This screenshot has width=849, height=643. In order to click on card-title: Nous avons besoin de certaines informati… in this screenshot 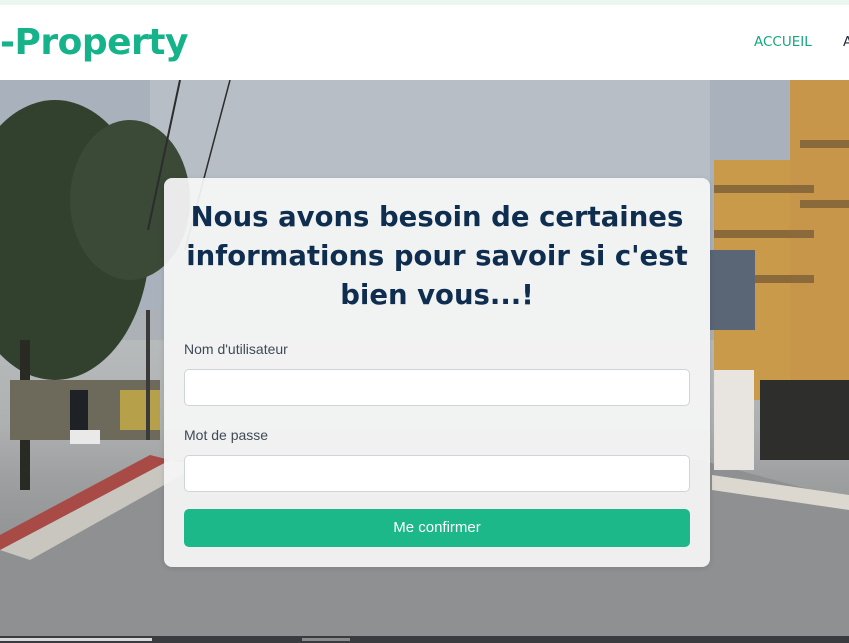, I will do `click(437, 256)`.